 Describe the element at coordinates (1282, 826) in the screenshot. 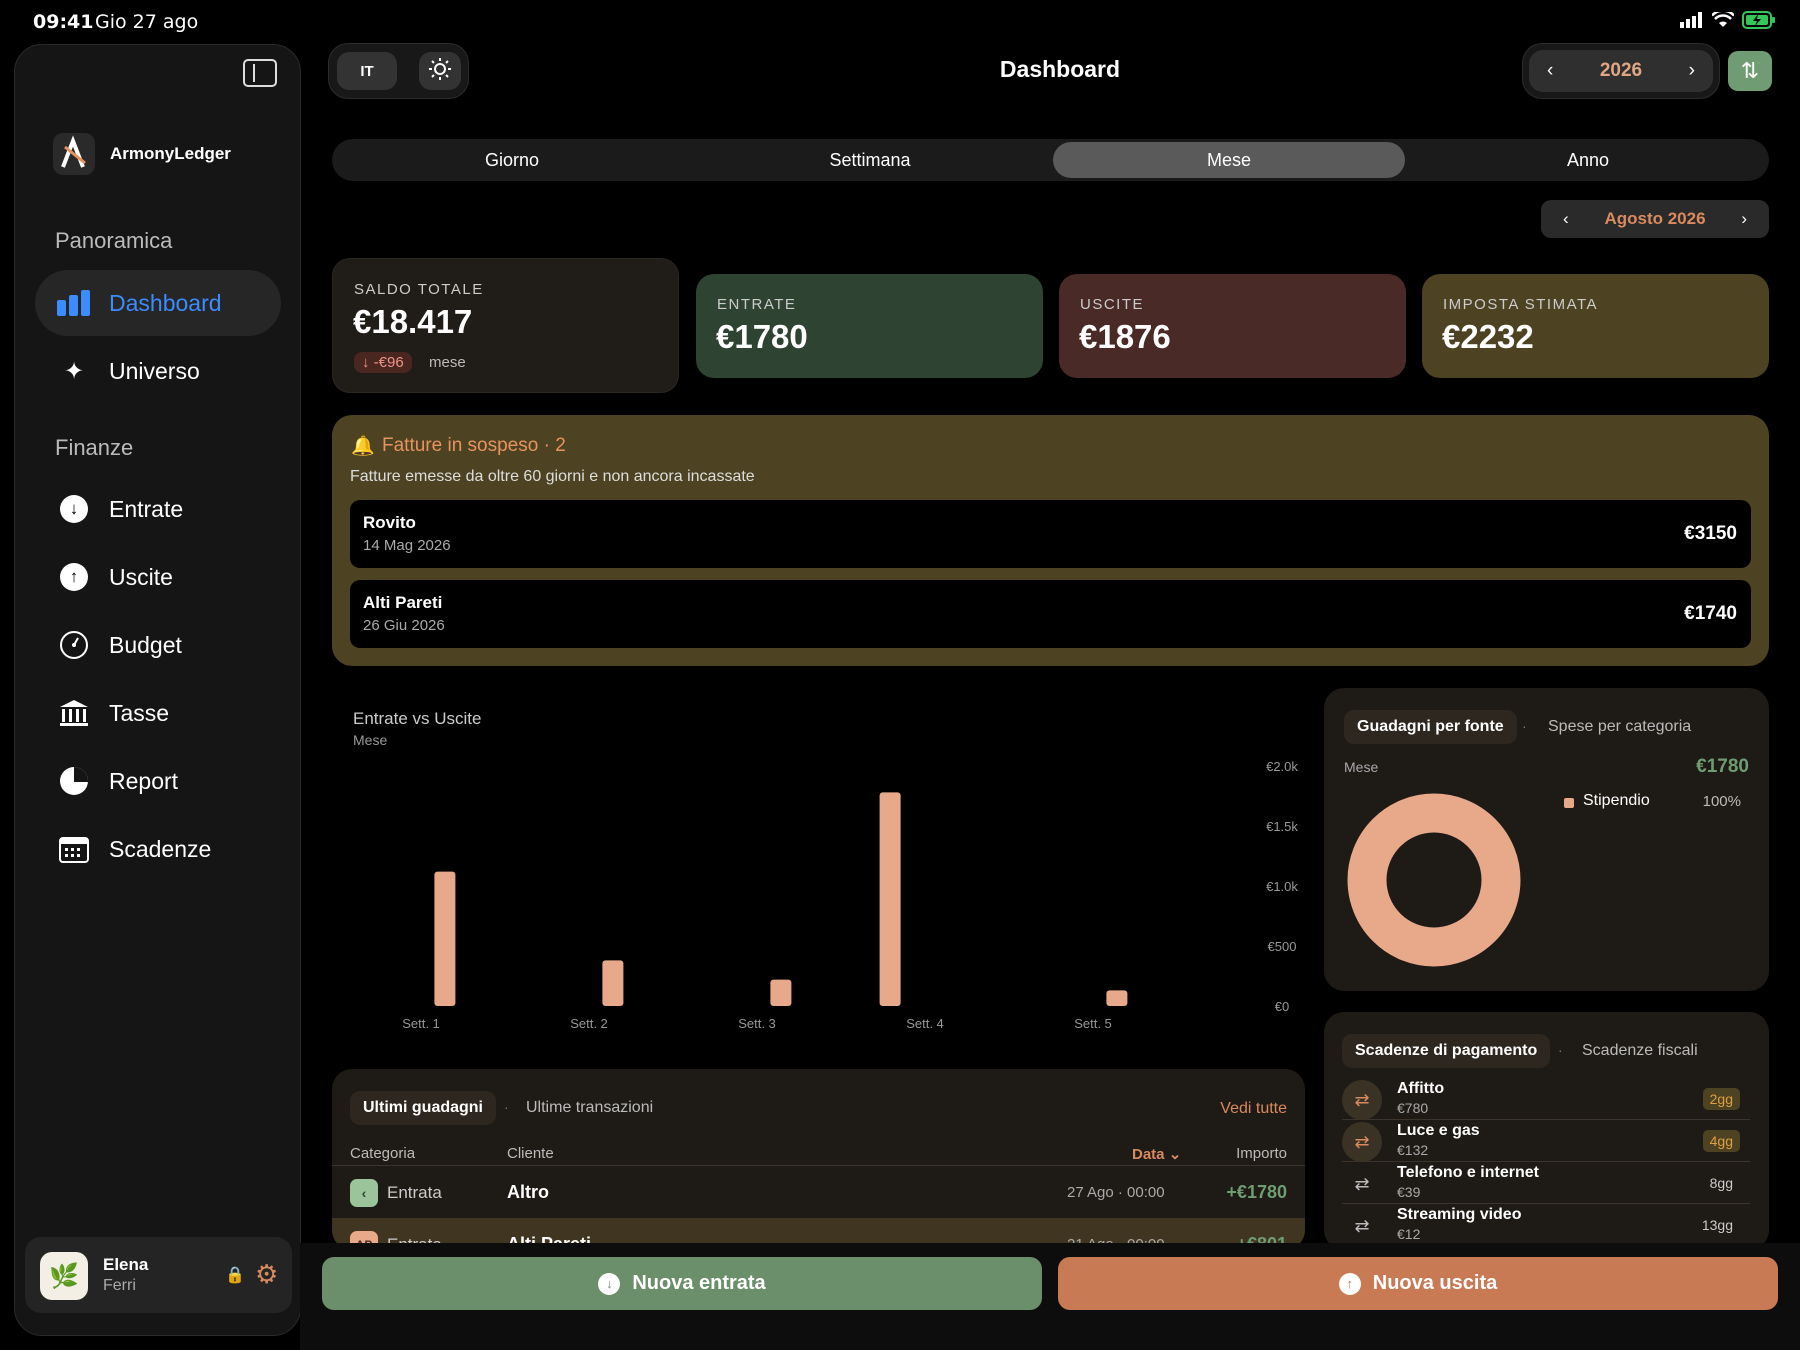

I see `y-tick-label: €1.5k` at that location.